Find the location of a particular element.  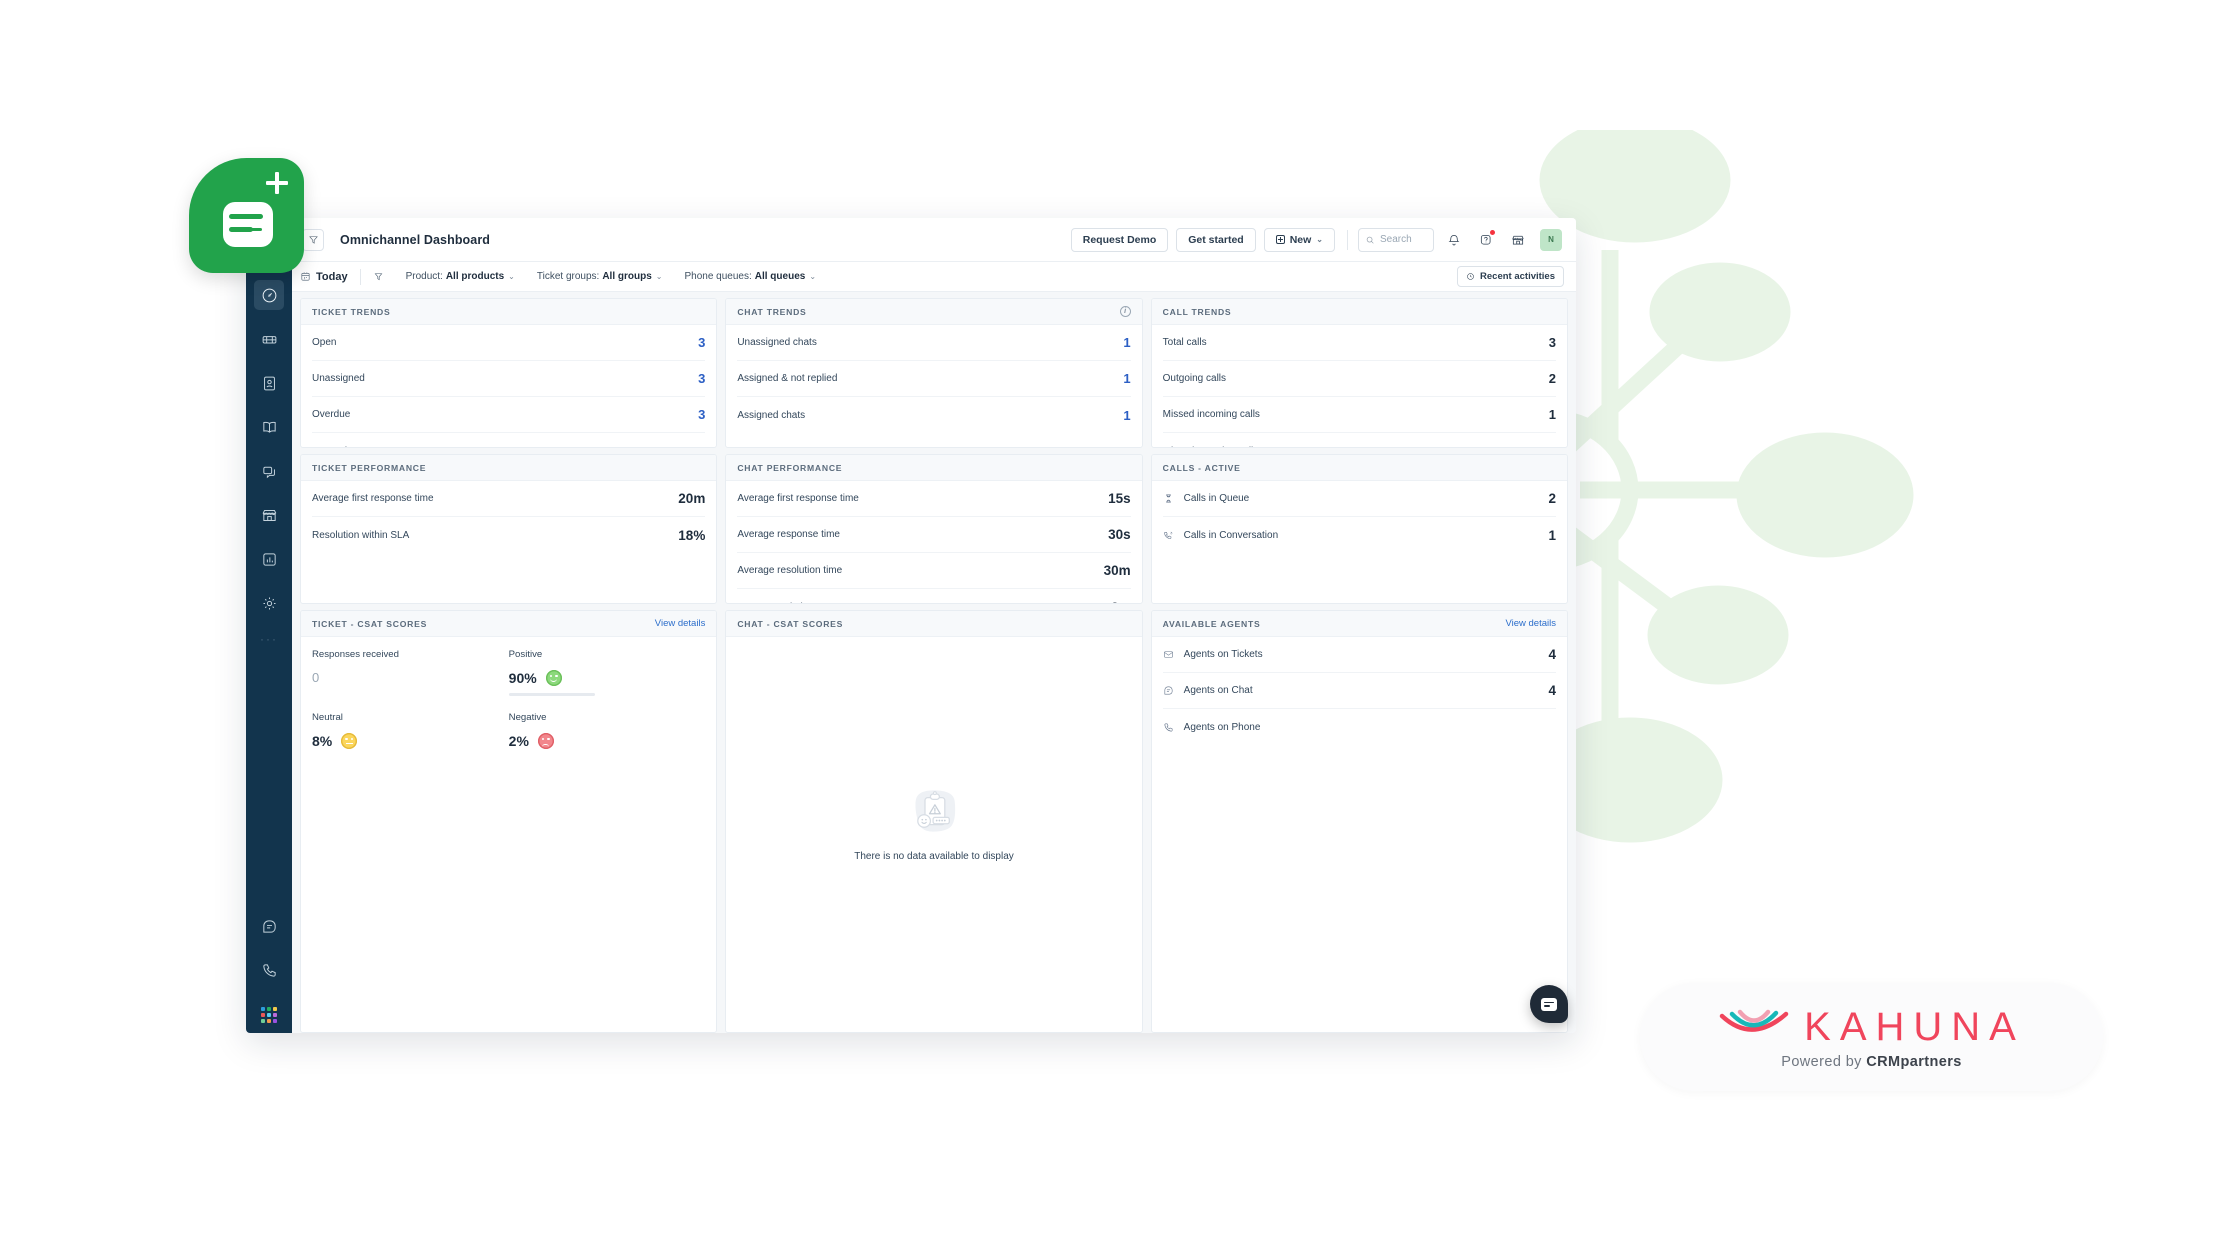

csat-value: 2% is located at coordinates (518, 741).